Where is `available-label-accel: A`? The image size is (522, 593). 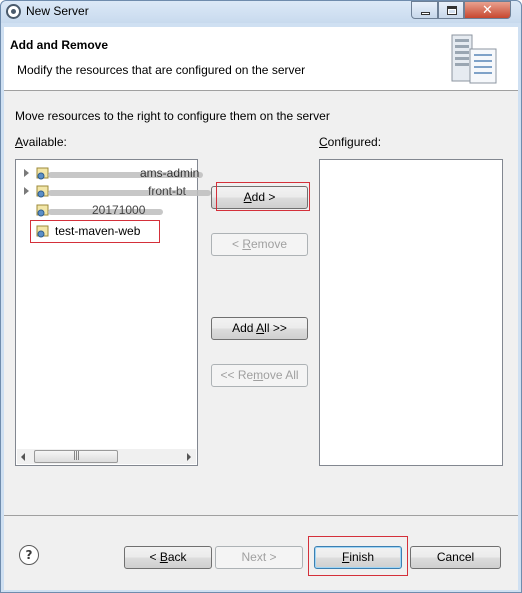 available-label-accel: A is located at coordinates (19, 142).